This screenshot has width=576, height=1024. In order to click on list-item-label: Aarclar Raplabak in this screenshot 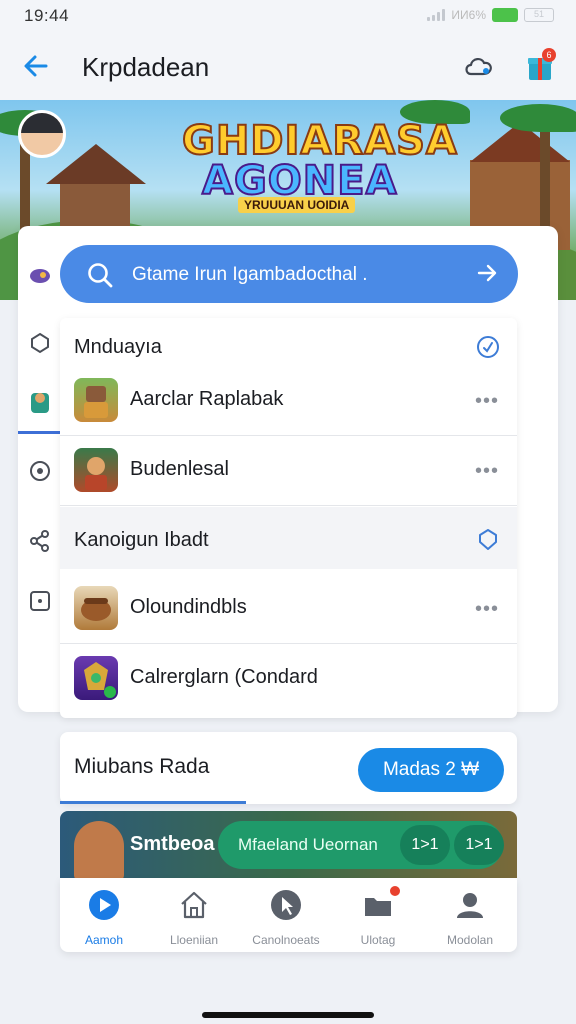, I will do `click(207, 399)`.